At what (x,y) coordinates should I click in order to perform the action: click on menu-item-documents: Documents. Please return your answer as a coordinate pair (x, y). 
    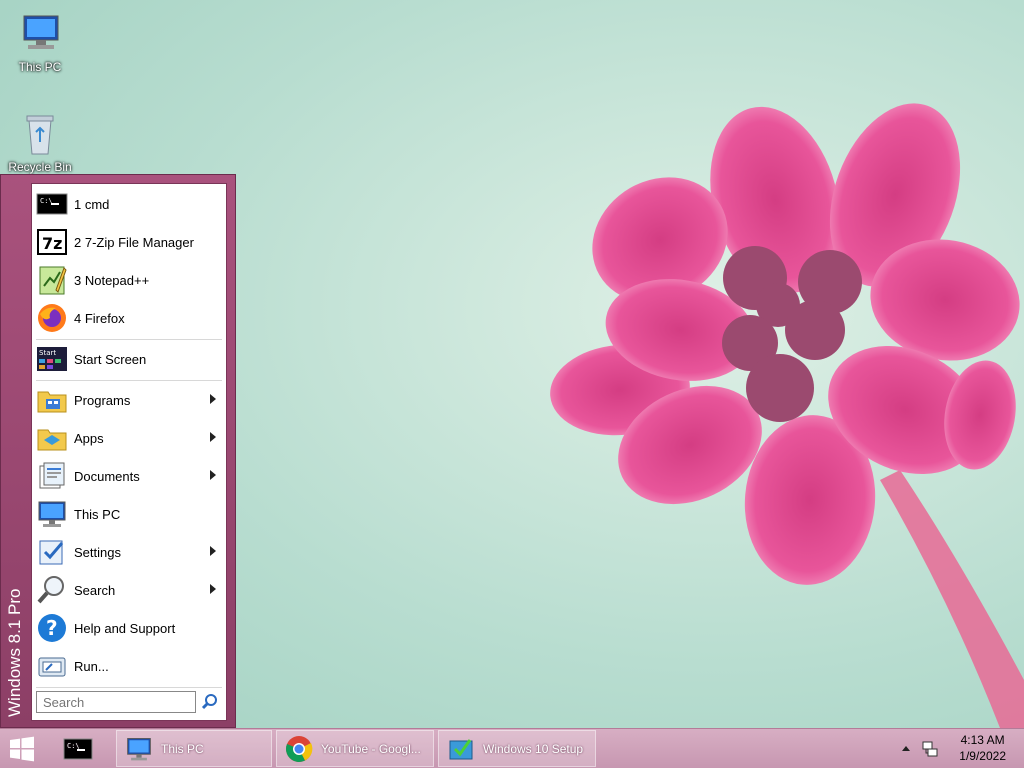
    Looking at the image, I should click on (129, 476).